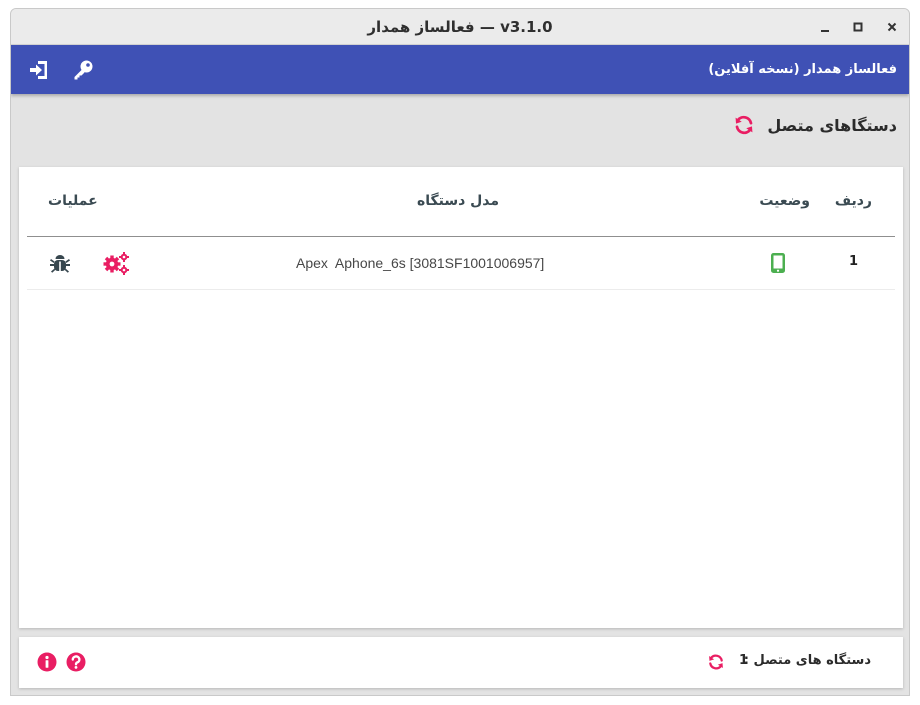 The height and width of the screenshot is (705, 920). I want to click on refresh-icon, so click(744, 125).